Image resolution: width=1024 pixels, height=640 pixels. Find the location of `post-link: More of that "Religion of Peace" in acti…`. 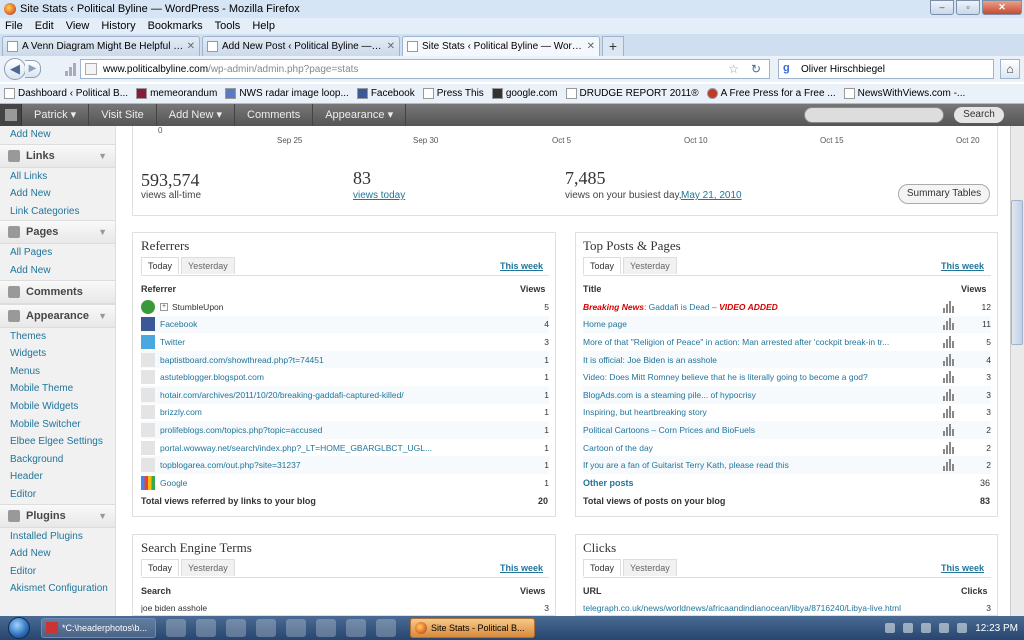

post-link: More of that "Religion of Peace" in acti… is located at coordinates (763, 342).